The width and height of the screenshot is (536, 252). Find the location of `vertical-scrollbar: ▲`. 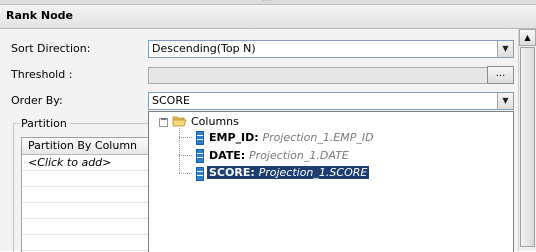

vertical-scrollbar: ▲ is located at coordinates (527, 140).